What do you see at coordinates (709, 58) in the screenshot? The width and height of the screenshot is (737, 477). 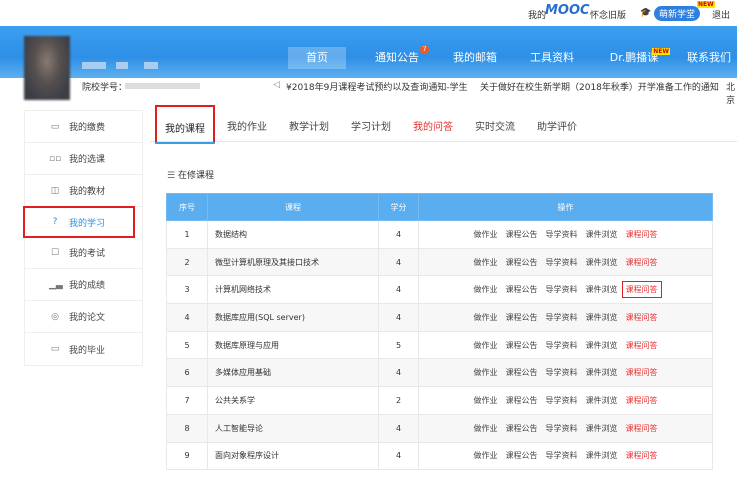 I see `nav-contact: 联系我们` at bounding box center [709, 58].